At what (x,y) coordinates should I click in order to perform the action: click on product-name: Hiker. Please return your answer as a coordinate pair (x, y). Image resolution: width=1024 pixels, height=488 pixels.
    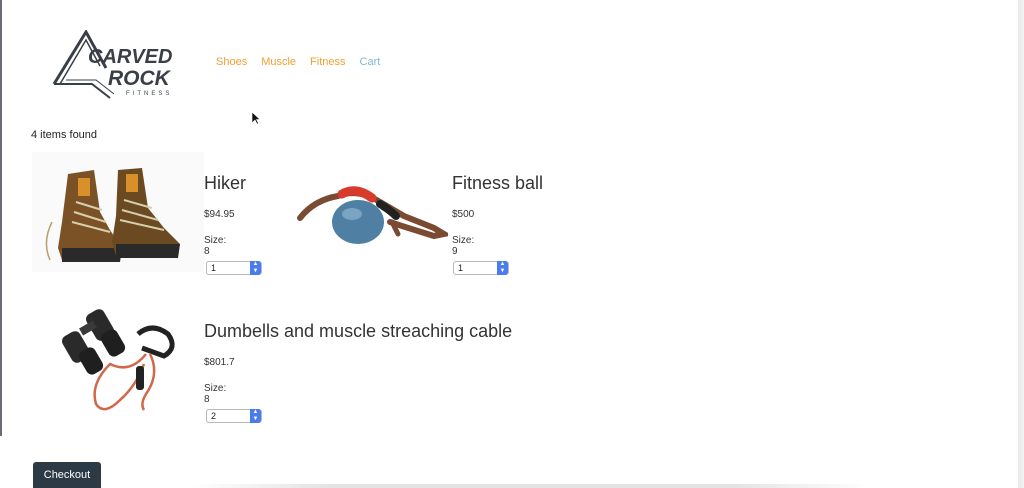
    Looking at the image, I should click on (225, 183).